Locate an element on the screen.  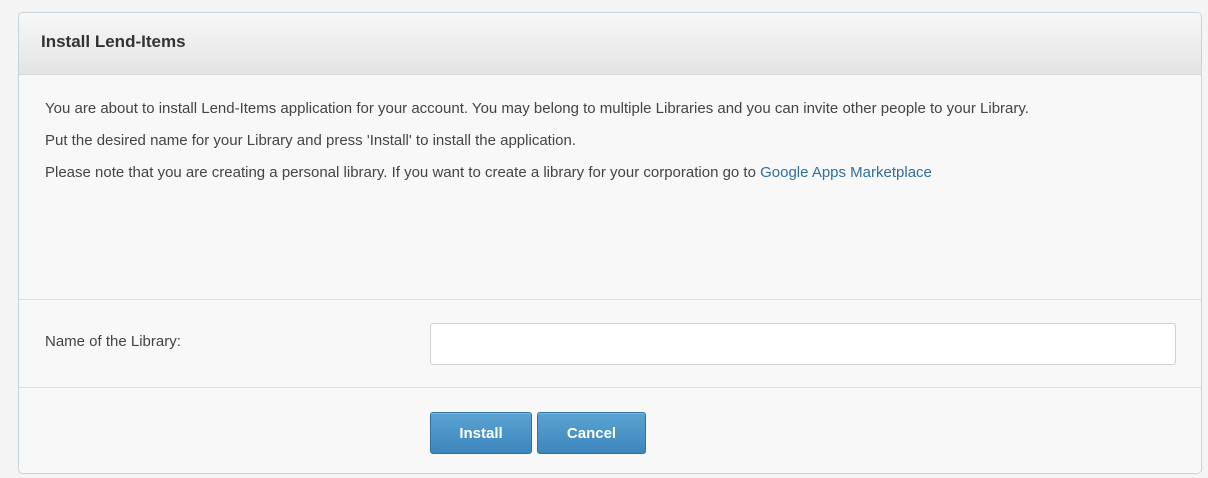
google-apps-marketplace-link: Google Apps Marketplace is located at coordinates (846, 172).